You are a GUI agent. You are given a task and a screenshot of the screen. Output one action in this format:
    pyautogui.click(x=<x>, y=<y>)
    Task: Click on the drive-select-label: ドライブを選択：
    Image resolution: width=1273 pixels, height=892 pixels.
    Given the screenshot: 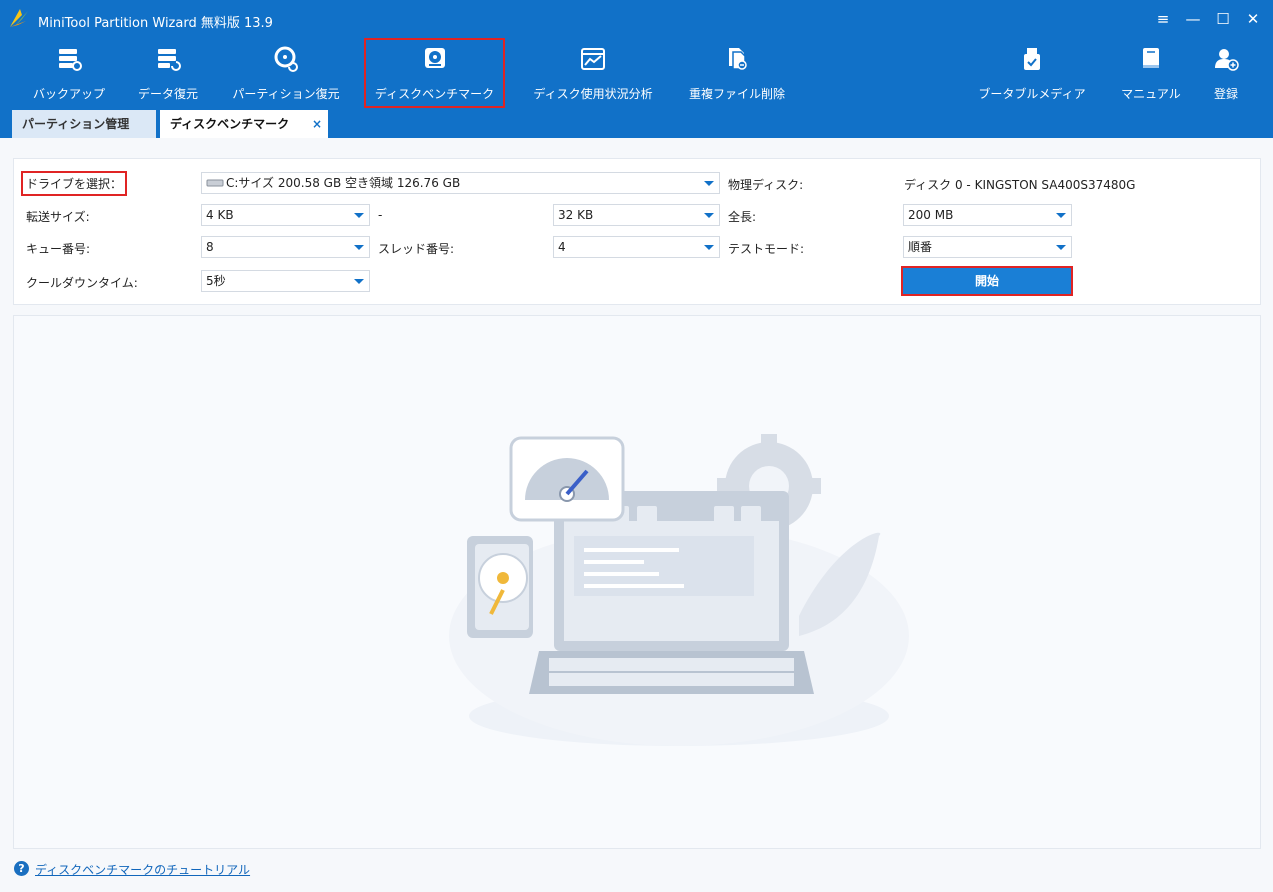 What is the action you would take?
    pyautogui.click(x=74, y=183)
    